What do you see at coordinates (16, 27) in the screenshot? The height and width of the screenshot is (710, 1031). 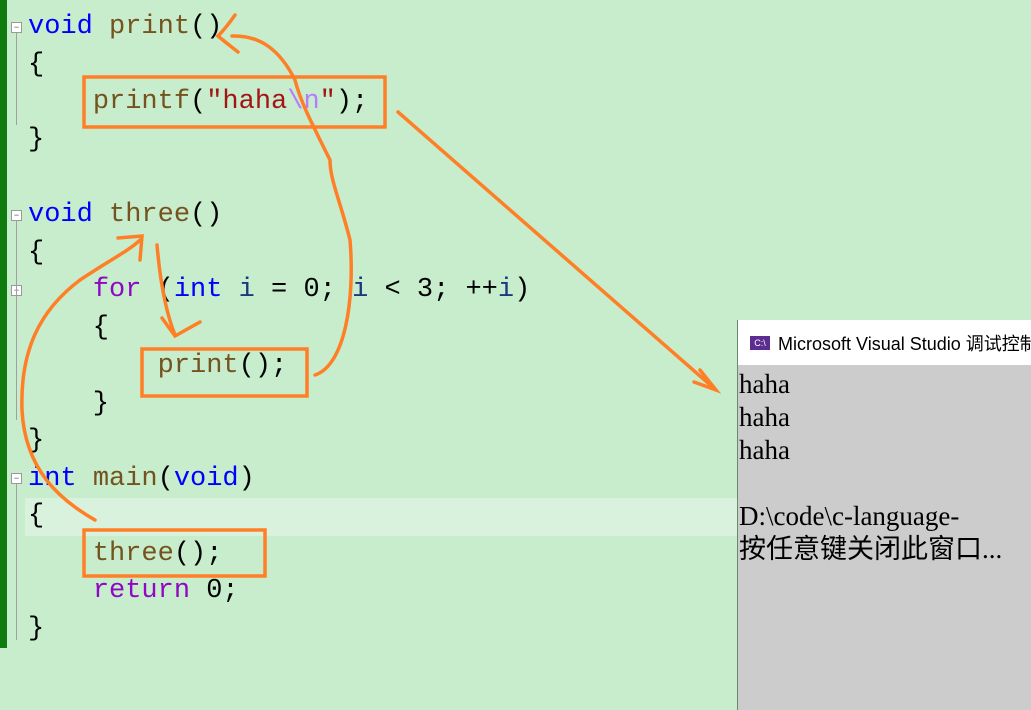 I see `fold-print-toggle: −` at bounding box center [16, 27].